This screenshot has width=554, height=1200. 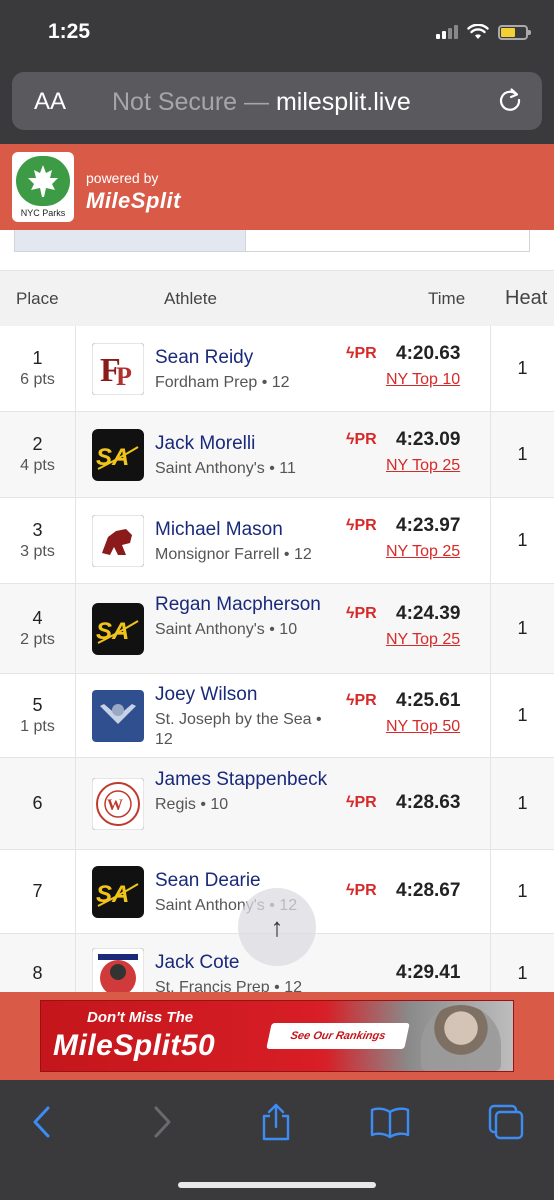 I want to click on athlete-name-link: Regan Macpherson, so click(x=245, y=605).